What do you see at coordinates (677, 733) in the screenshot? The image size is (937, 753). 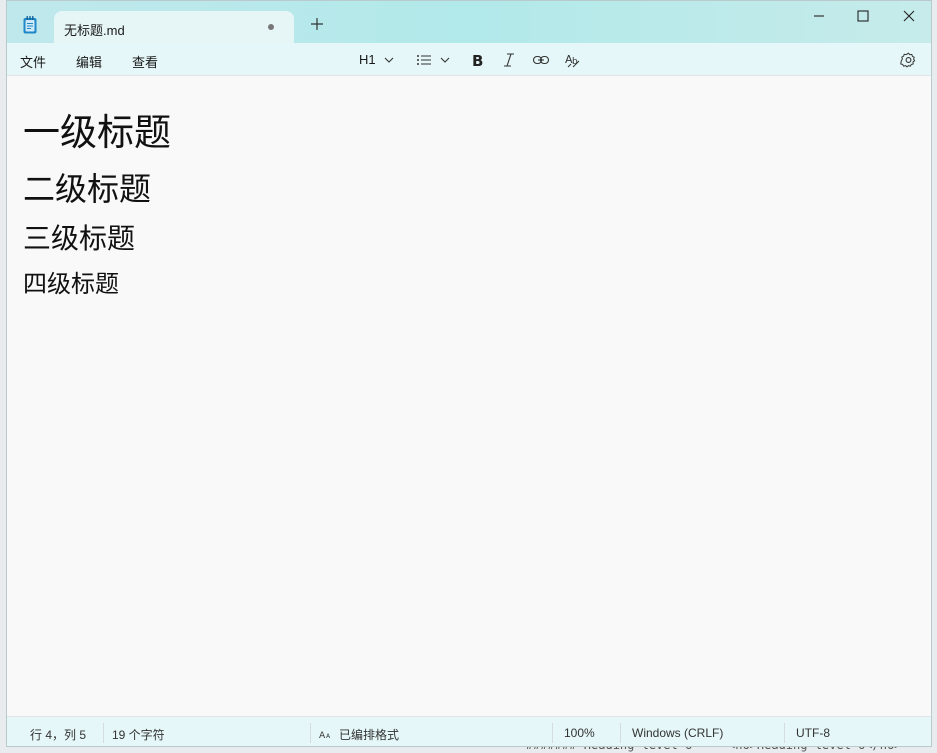 I see `line-ending: Windows (CRLF)` at bounding box center [677, 733].